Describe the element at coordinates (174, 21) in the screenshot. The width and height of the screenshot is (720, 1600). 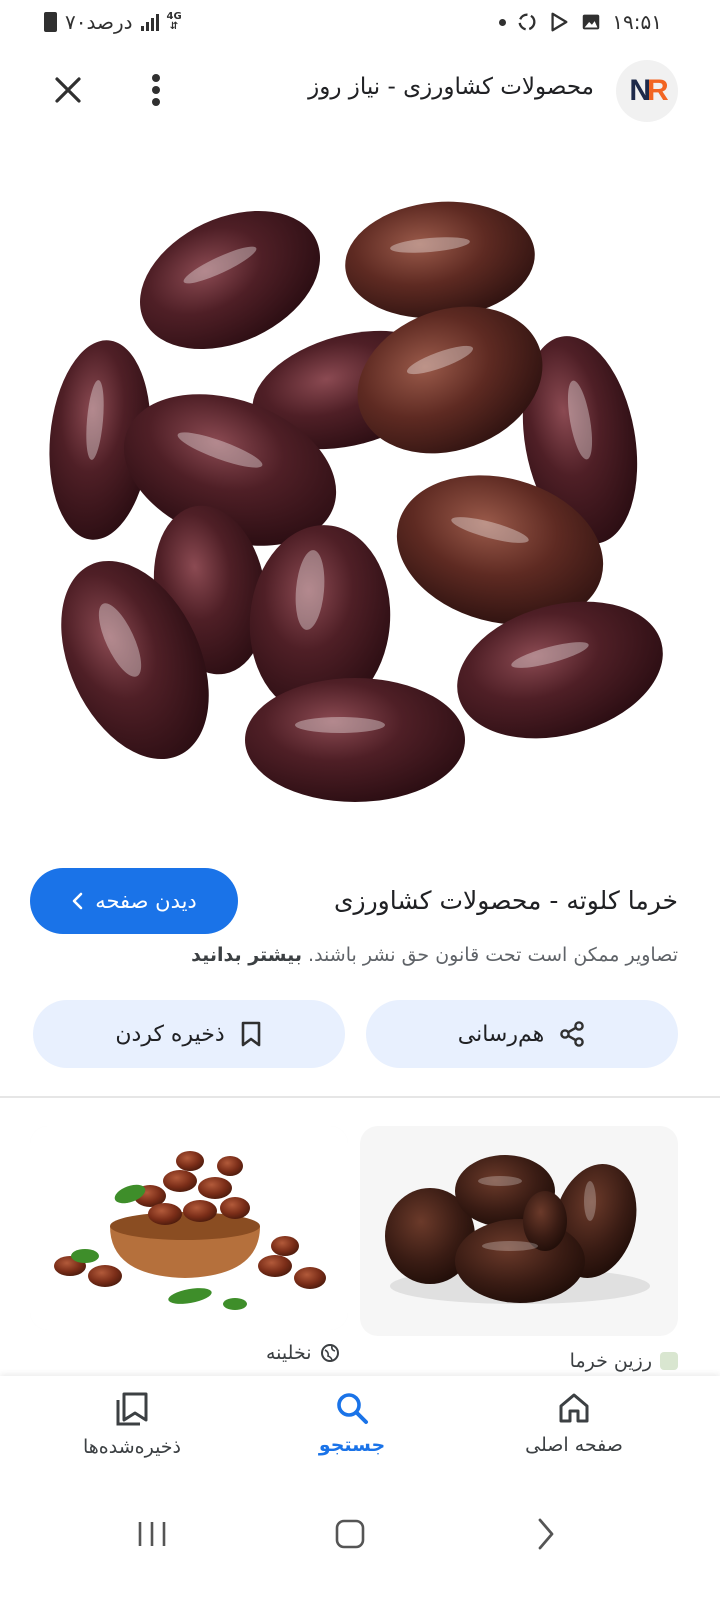
I see `network-indicator: 4G ⇵` at that location.